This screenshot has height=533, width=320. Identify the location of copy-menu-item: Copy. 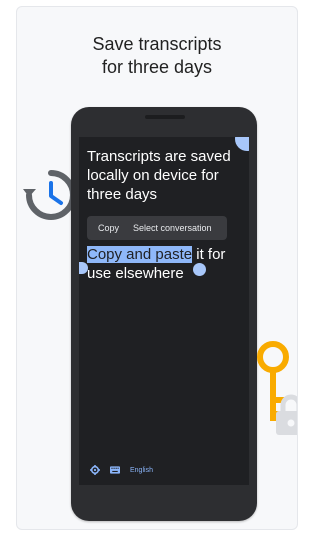
(108, 228).